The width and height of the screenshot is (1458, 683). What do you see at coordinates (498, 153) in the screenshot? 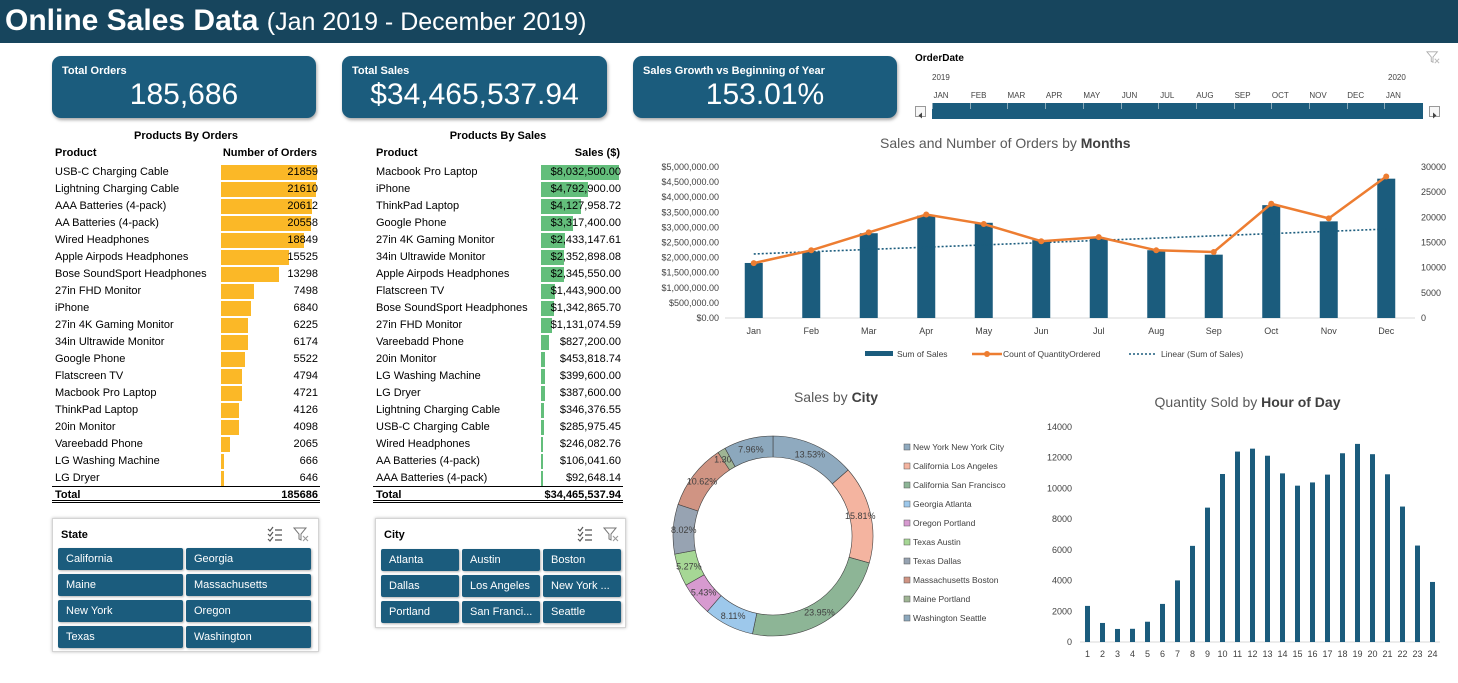
I see `table-header: Product Sales ($)` at bounding box center [498, 153].